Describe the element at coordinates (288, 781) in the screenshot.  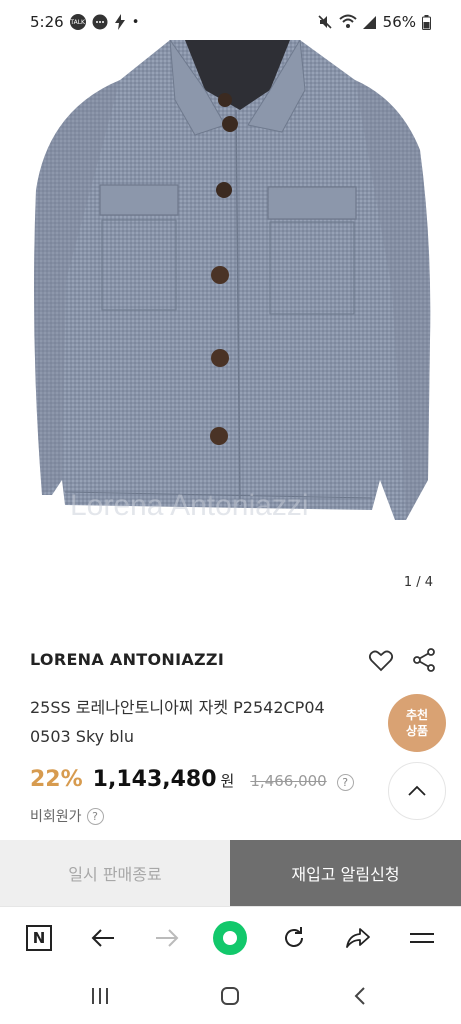
I see `original-price: 1,466,000` at that location.